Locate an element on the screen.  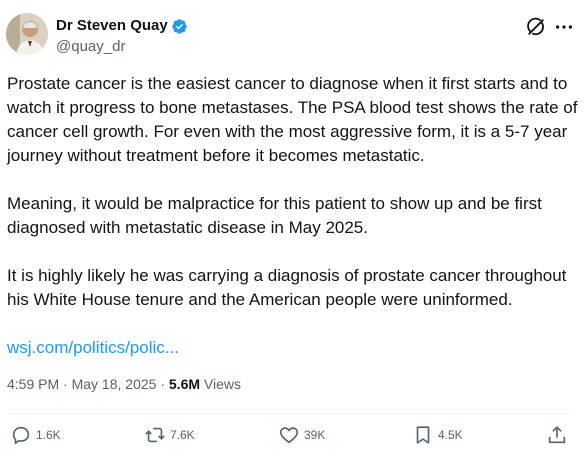
divider is located at coordinates (290, 413).